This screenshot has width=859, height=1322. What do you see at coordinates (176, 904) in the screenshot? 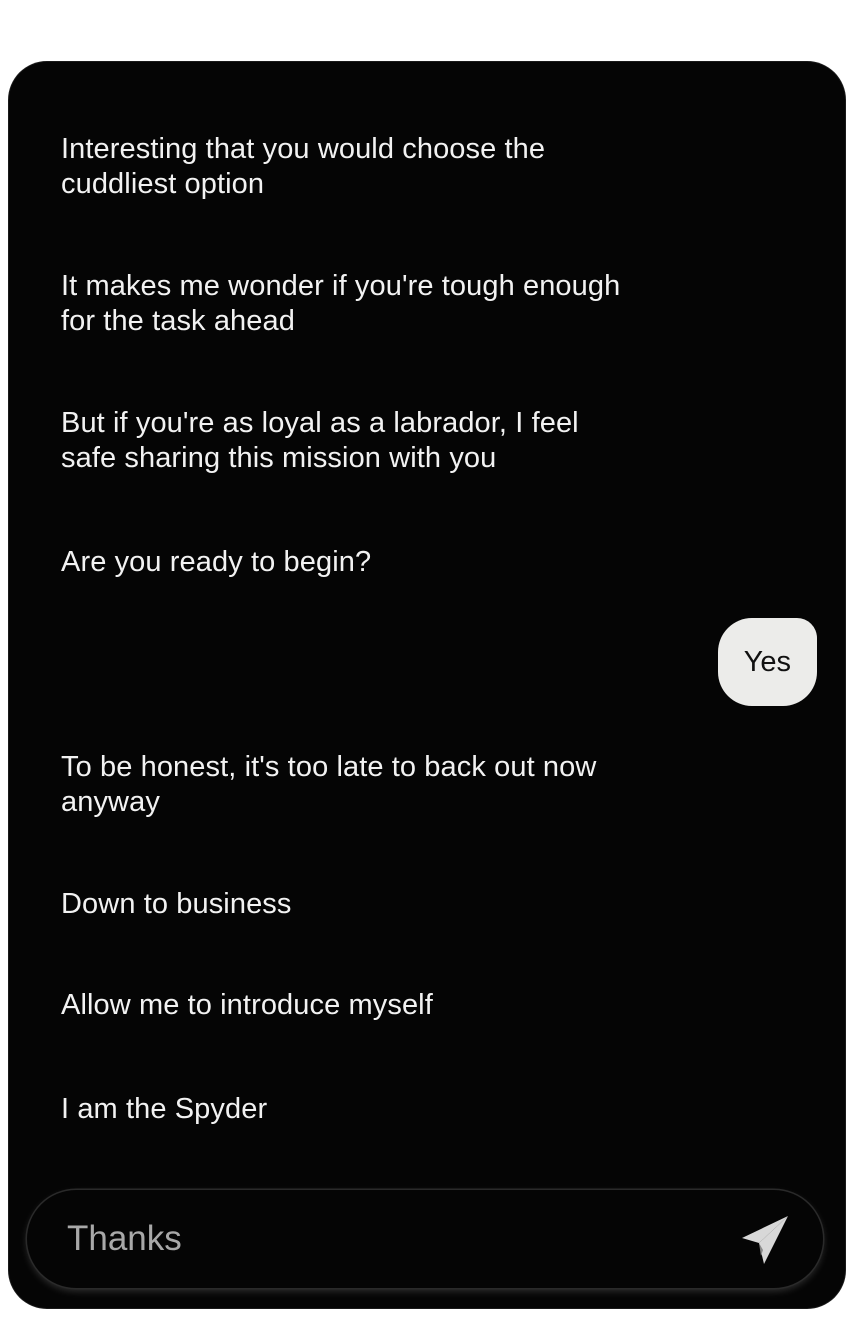
I see `bot-message: Down to business` at bounding box center [176, 904].